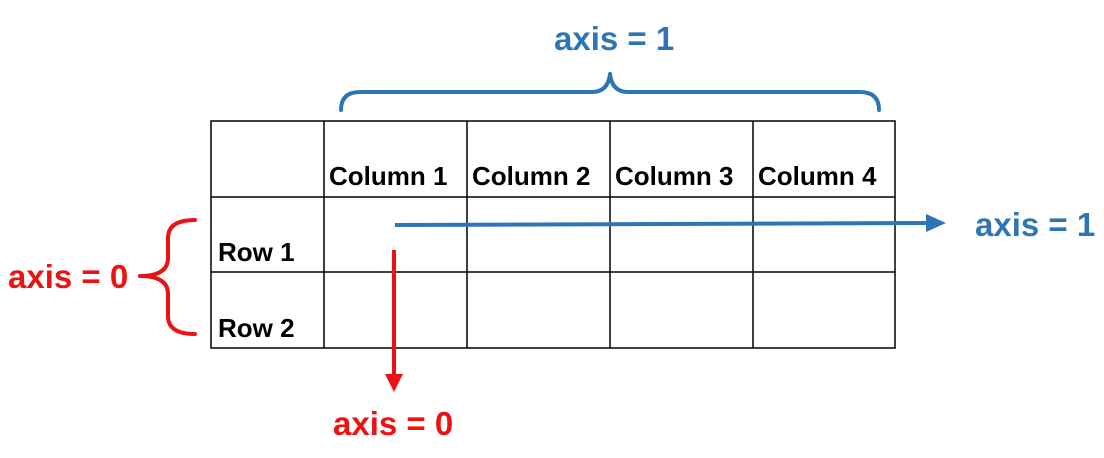 The image size is (1104, 458). What do you see at coordinates (614, 38) in the screenshot?
I see `top-axis-label: axis = 1` at bounding box center [614, 38].